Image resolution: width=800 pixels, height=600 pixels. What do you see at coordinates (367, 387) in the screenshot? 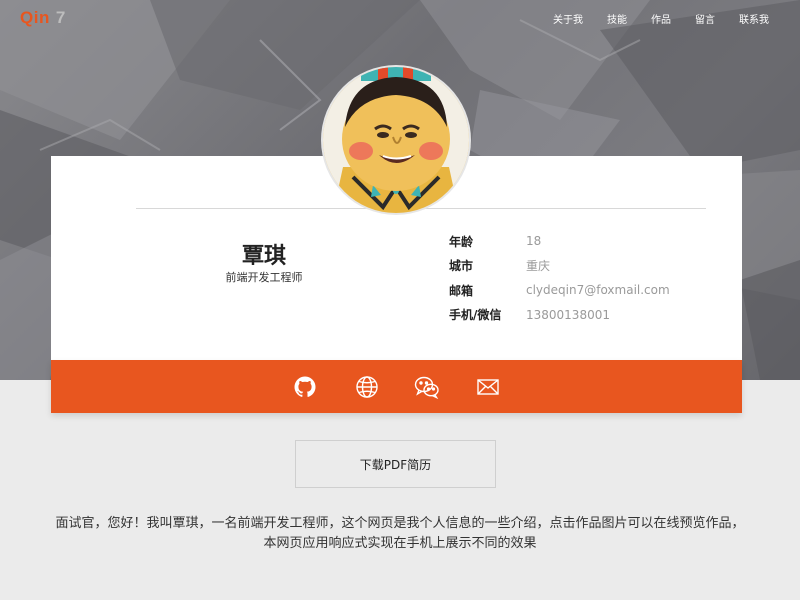
I see `globe-icon` at bounding box center [367, 387].